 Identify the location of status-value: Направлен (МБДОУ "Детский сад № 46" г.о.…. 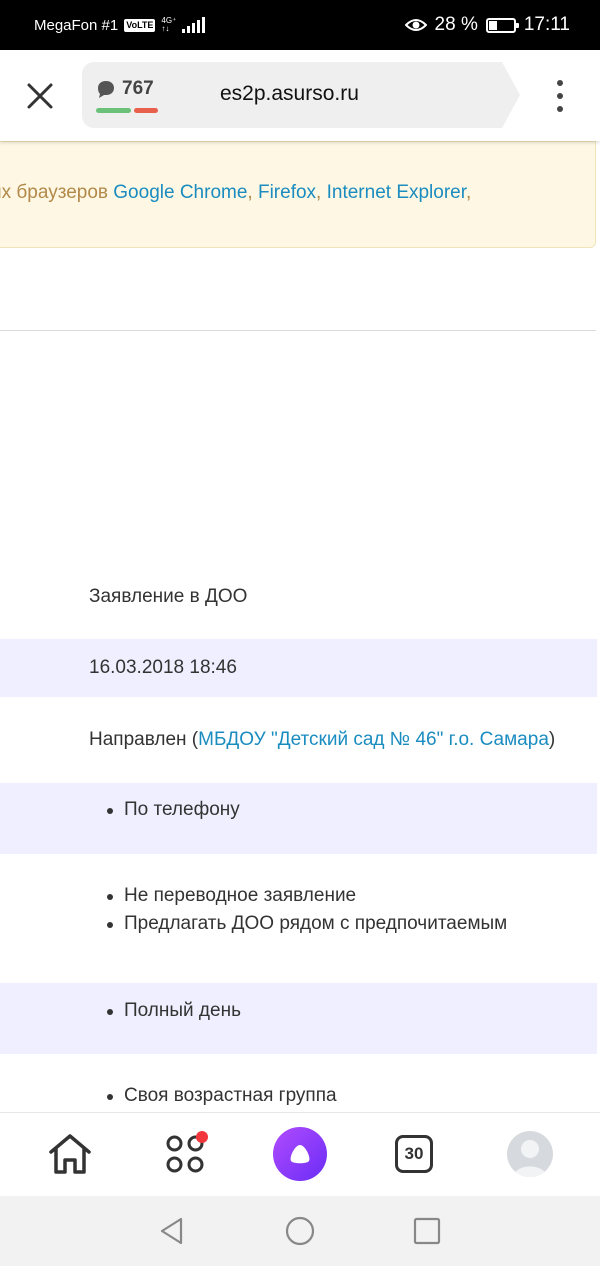
(322, 739).